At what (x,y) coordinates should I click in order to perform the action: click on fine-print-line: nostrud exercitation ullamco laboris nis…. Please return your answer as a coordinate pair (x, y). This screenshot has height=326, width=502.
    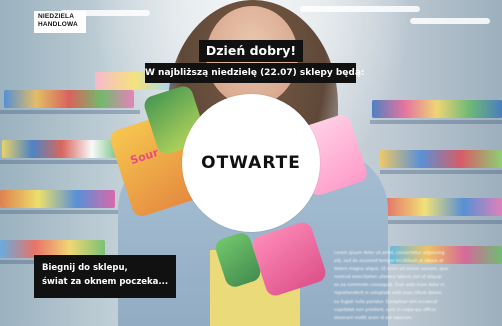
    Looking at the image, I should click on (388, 278).